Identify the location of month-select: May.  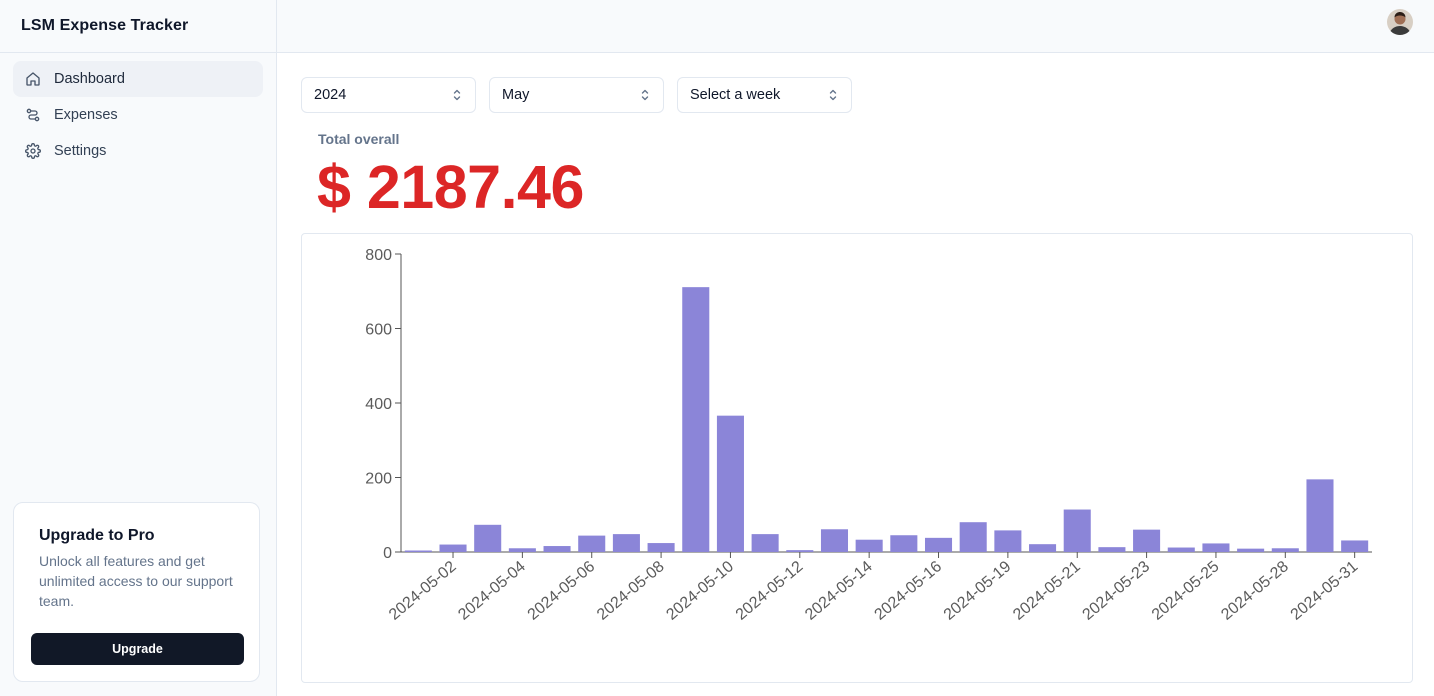
(576, 95).